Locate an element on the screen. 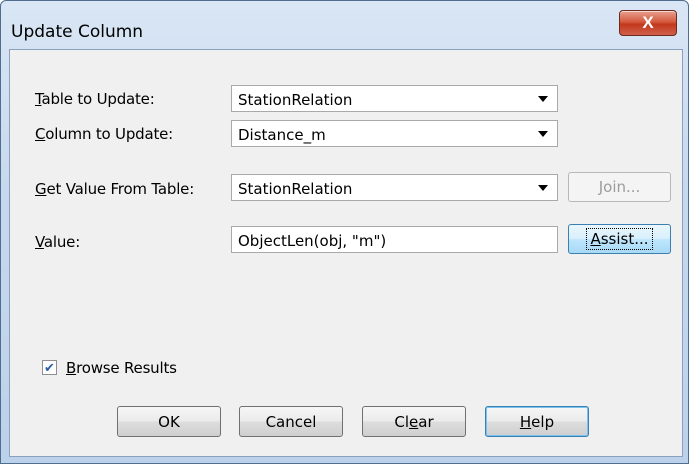 The width and height of the screenshot is (689, 464). get-value-from-table-value: StationRelation is located at coordinates (295, 189).